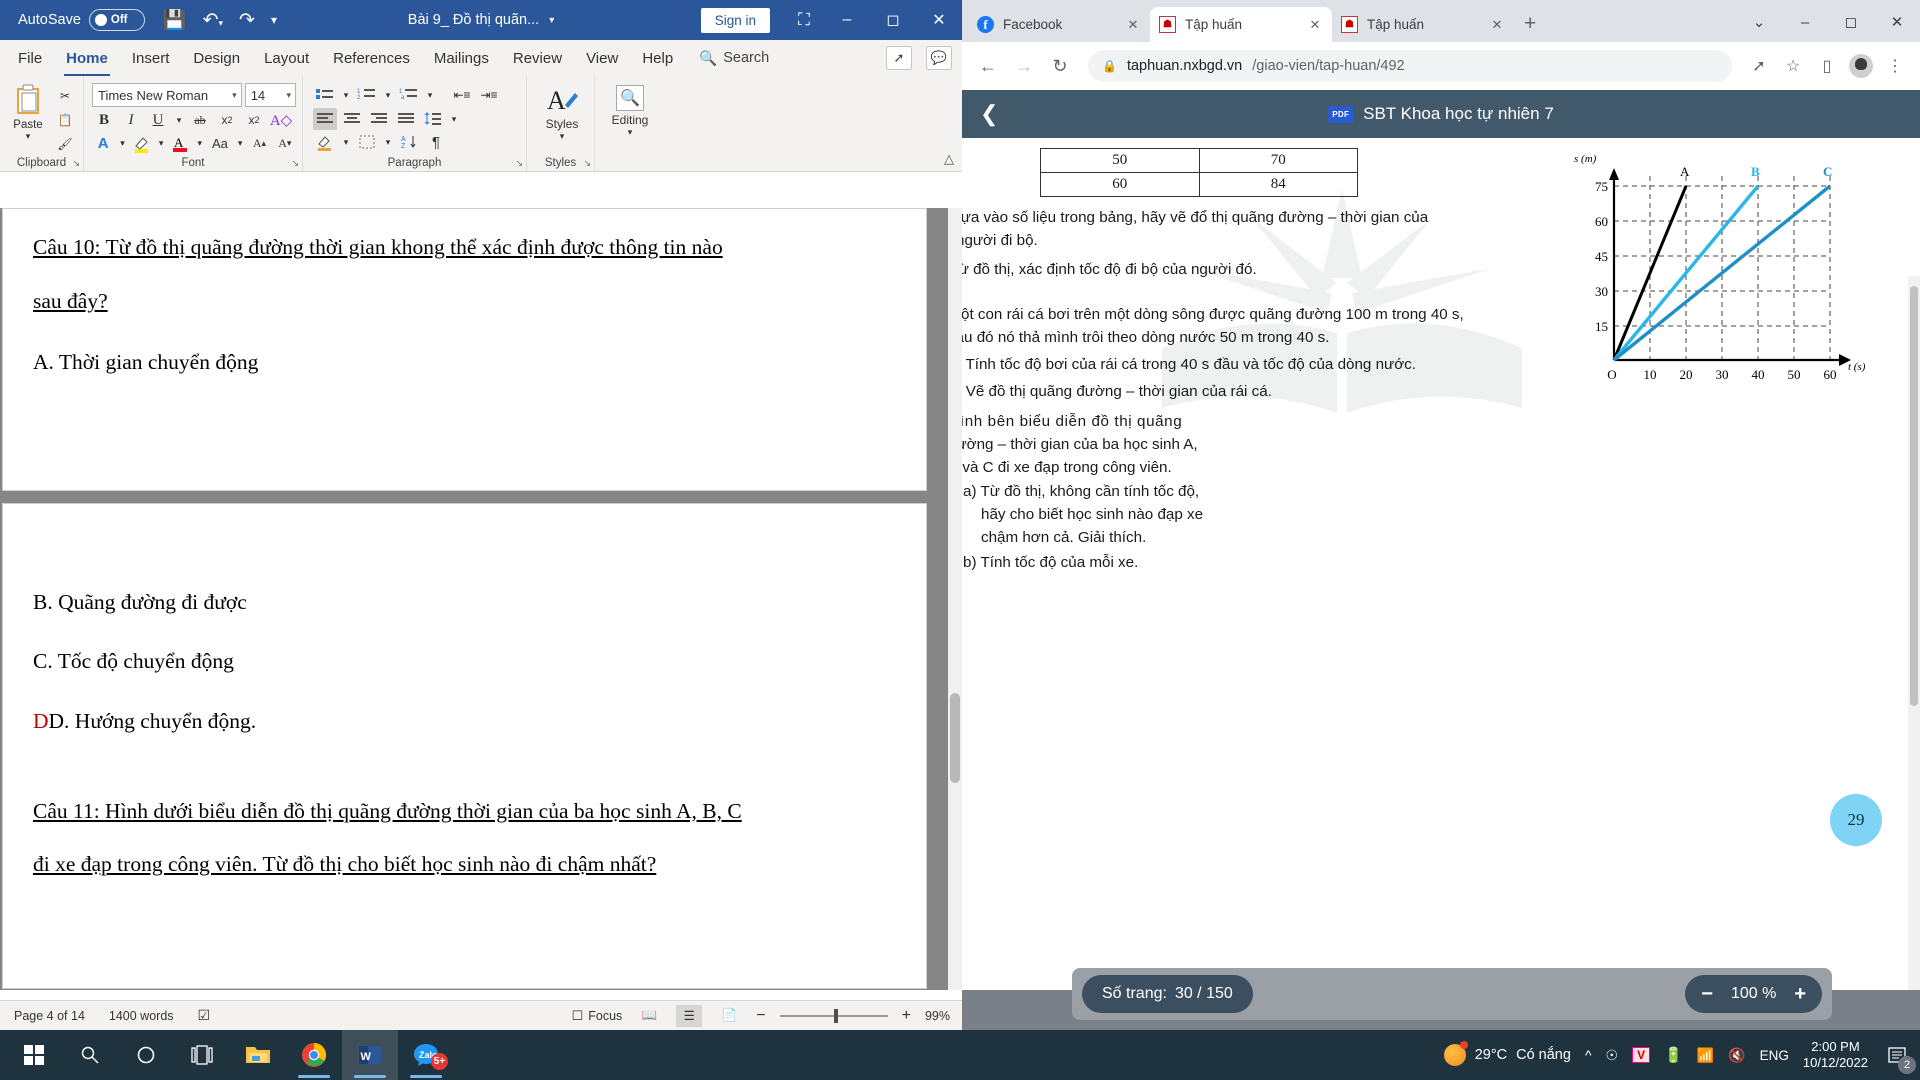  I want to click on strikethrough-button: ab, so click(200, 120).